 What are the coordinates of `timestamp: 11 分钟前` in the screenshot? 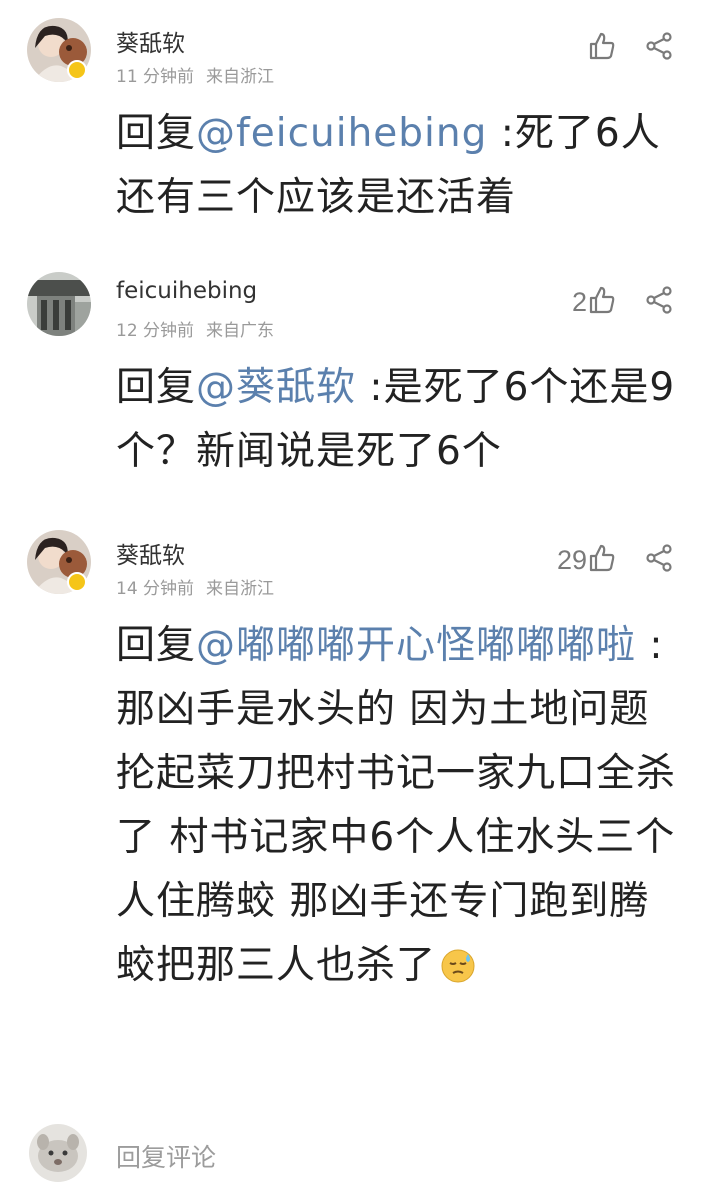 It's located at (155, 77).